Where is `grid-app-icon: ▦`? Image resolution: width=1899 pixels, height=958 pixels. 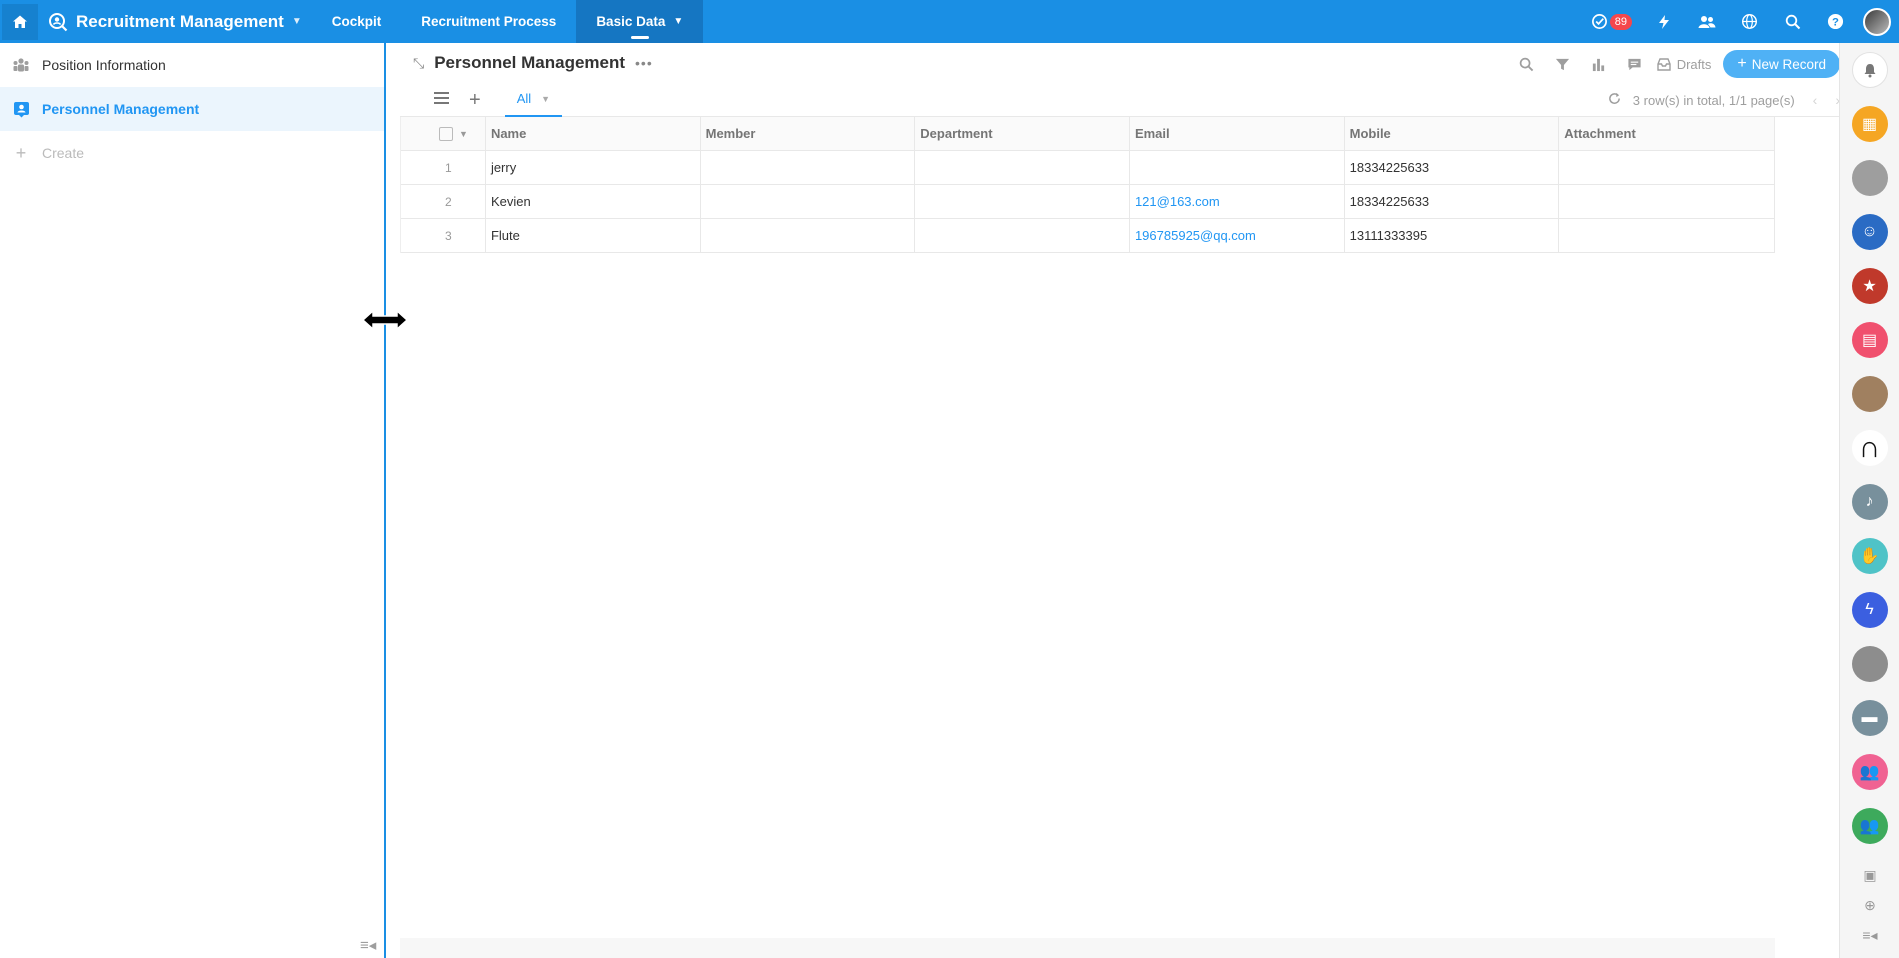 grid-app-icon: ▦ is located at coordinates (1869, 124).